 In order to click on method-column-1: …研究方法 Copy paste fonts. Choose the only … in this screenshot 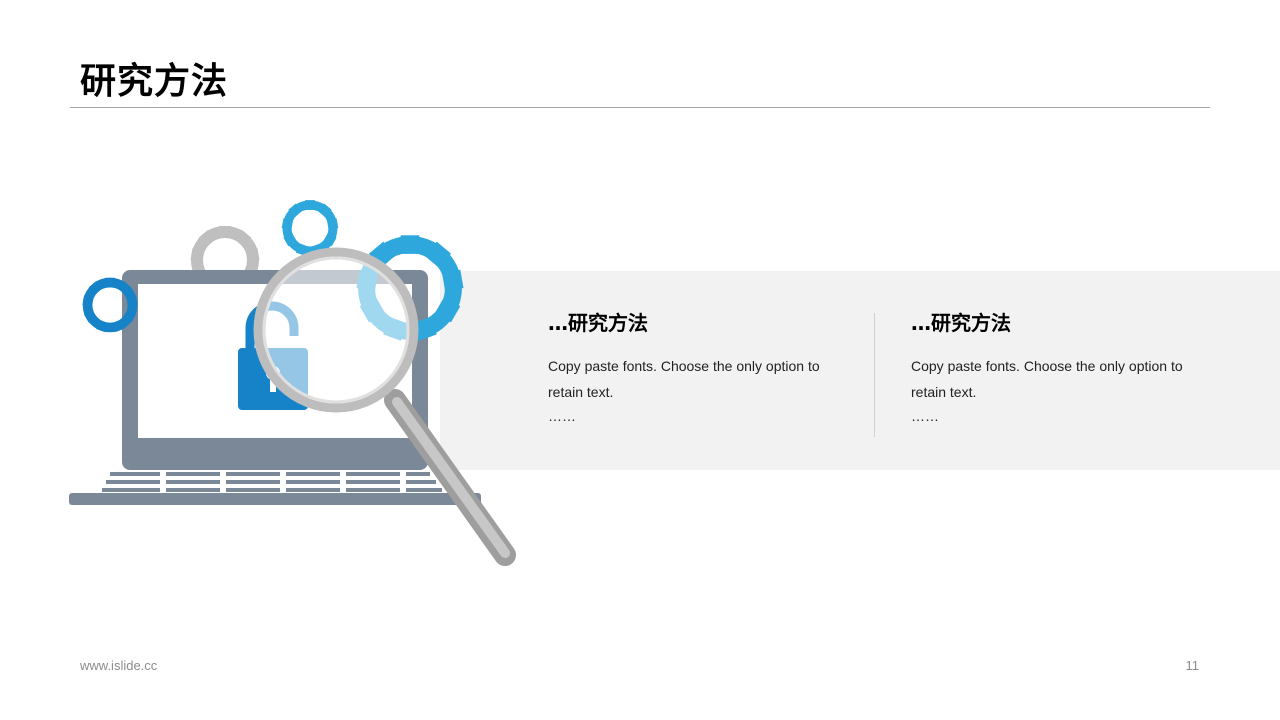, I will do `click(698, 367)`.